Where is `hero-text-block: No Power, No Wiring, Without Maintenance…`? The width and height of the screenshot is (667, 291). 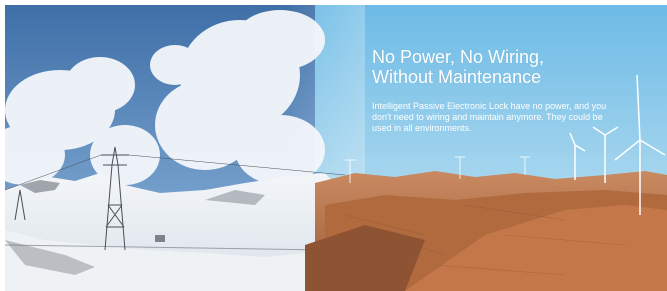 hero-text-block: No Power, No Wiring, Without Maintenance… is located at coordinates (512, 90).